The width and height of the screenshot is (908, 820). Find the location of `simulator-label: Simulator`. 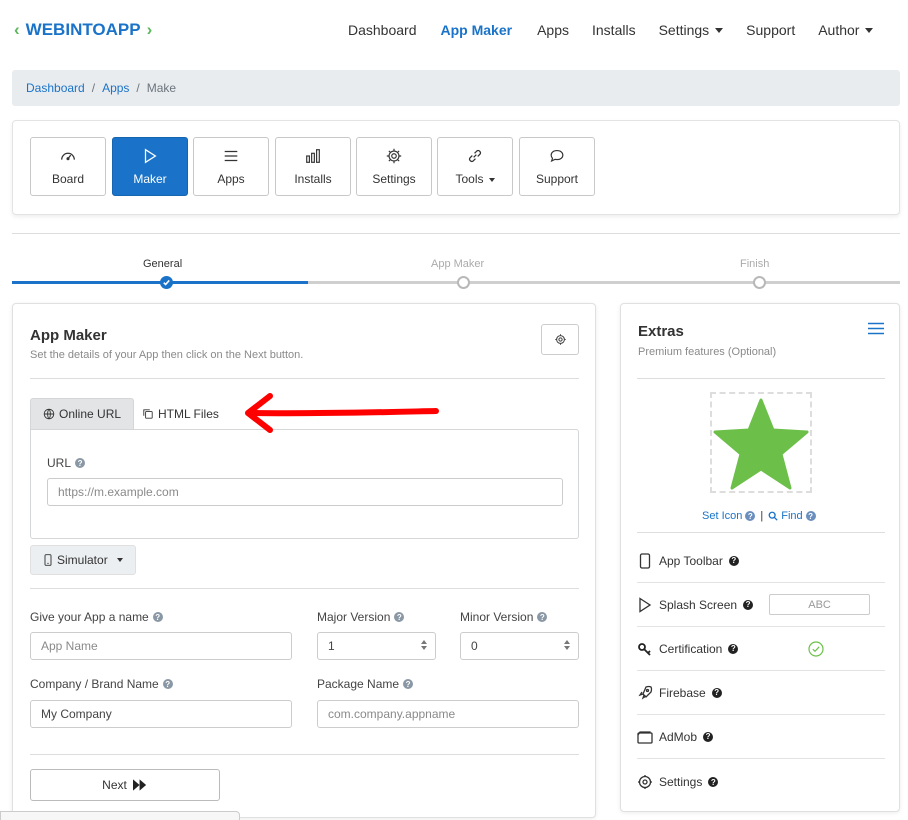

simulator-label: Simulator is located at coordinates (82, 560).